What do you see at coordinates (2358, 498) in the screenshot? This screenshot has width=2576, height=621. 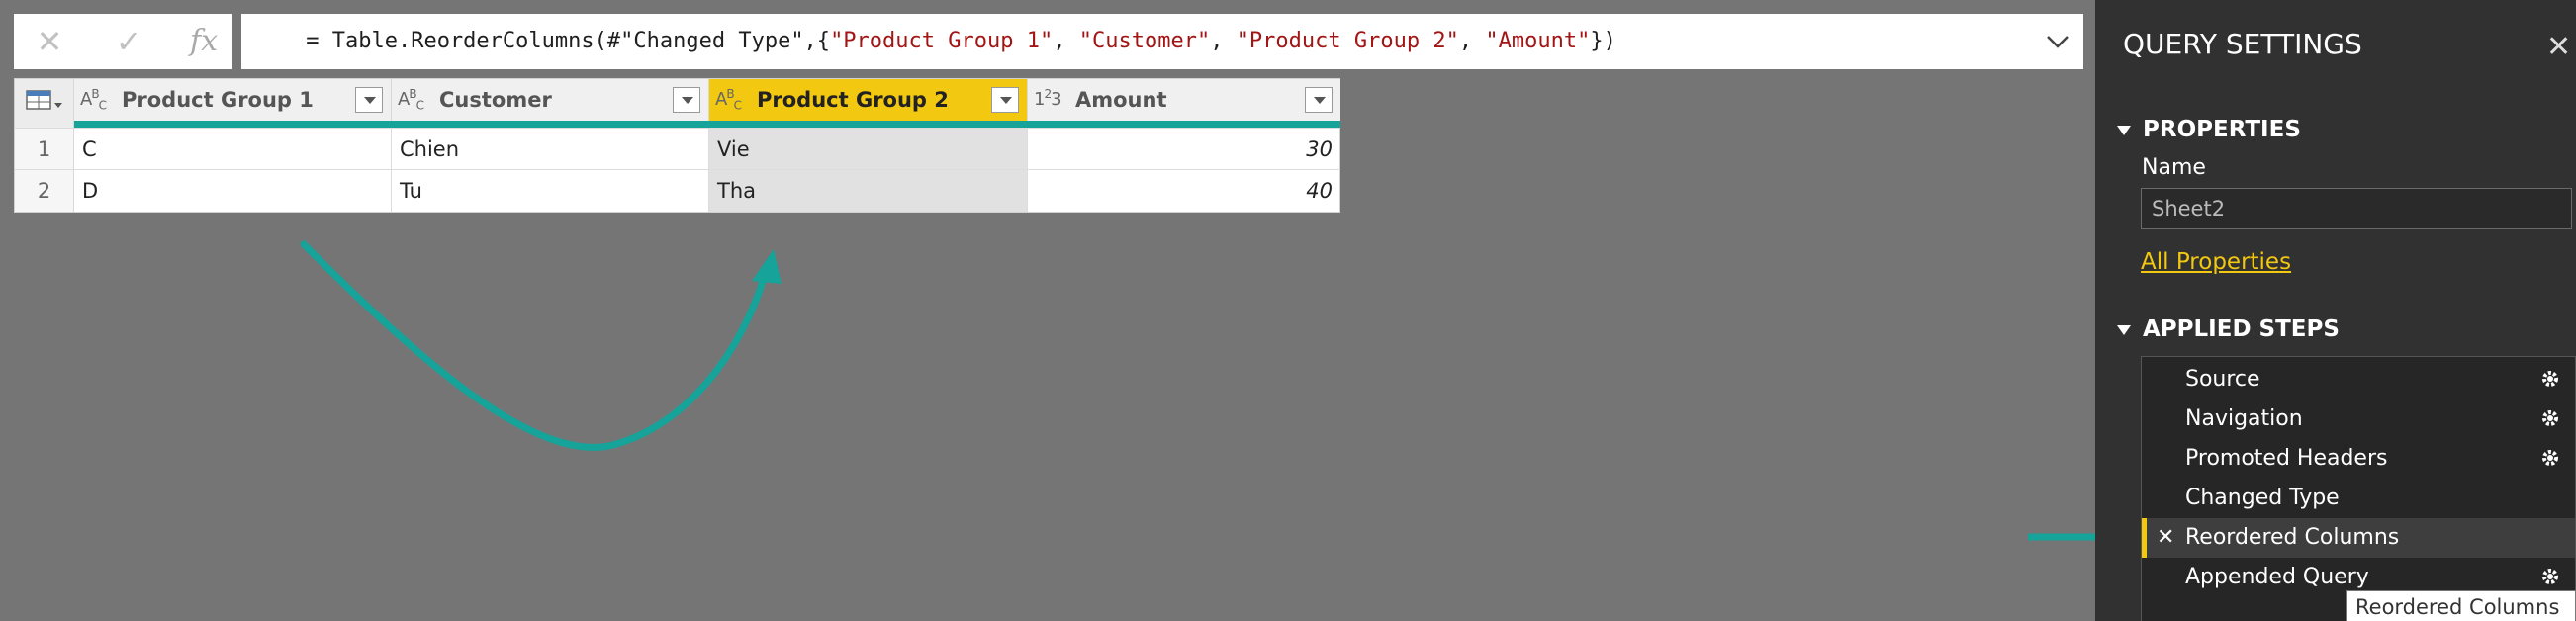 I see `step-changed-type: Changed Type` at bounding box center [2358, 498].